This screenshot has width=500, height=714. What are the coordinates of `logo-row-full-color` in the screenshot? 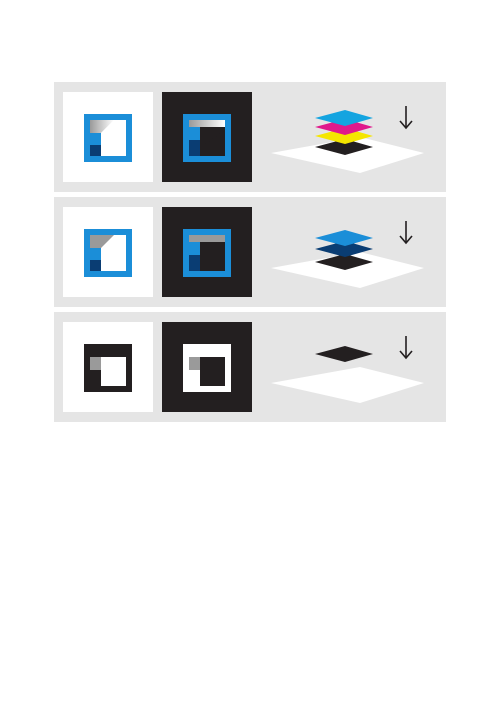 It's located at (250, 137).